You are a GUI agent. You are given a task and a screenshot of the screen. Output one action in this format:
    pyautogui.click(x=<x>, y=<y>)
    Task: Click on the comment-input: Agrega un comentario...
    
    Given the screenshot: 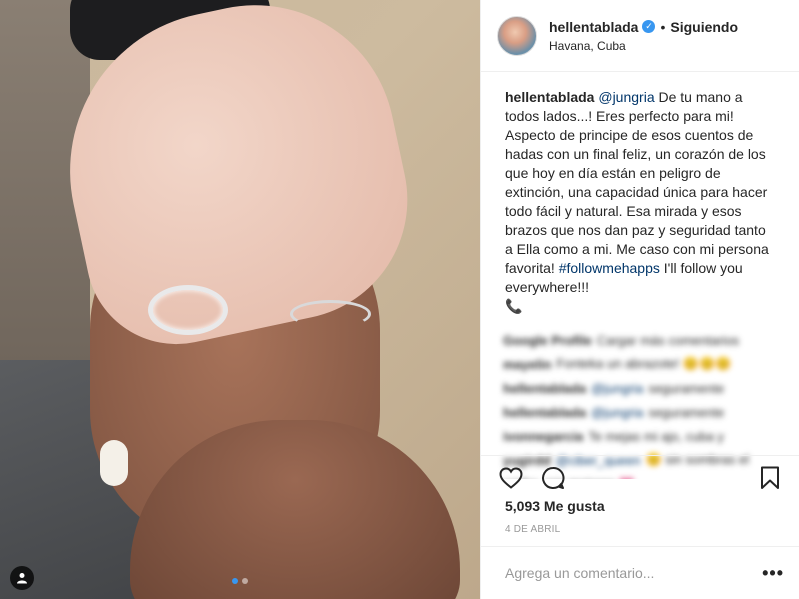 What is the action you would take?
    pyautogui.click(x=633, y=573)
    